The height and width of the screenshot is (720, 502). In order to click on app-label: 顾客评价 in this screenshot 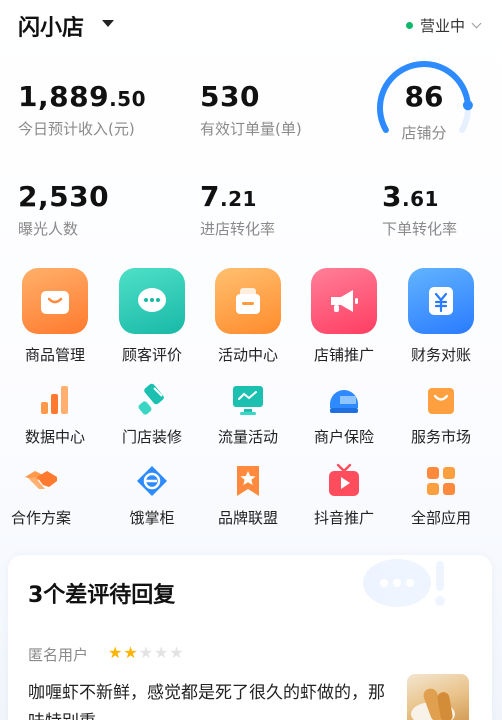, I will do `click(151, 355)`.